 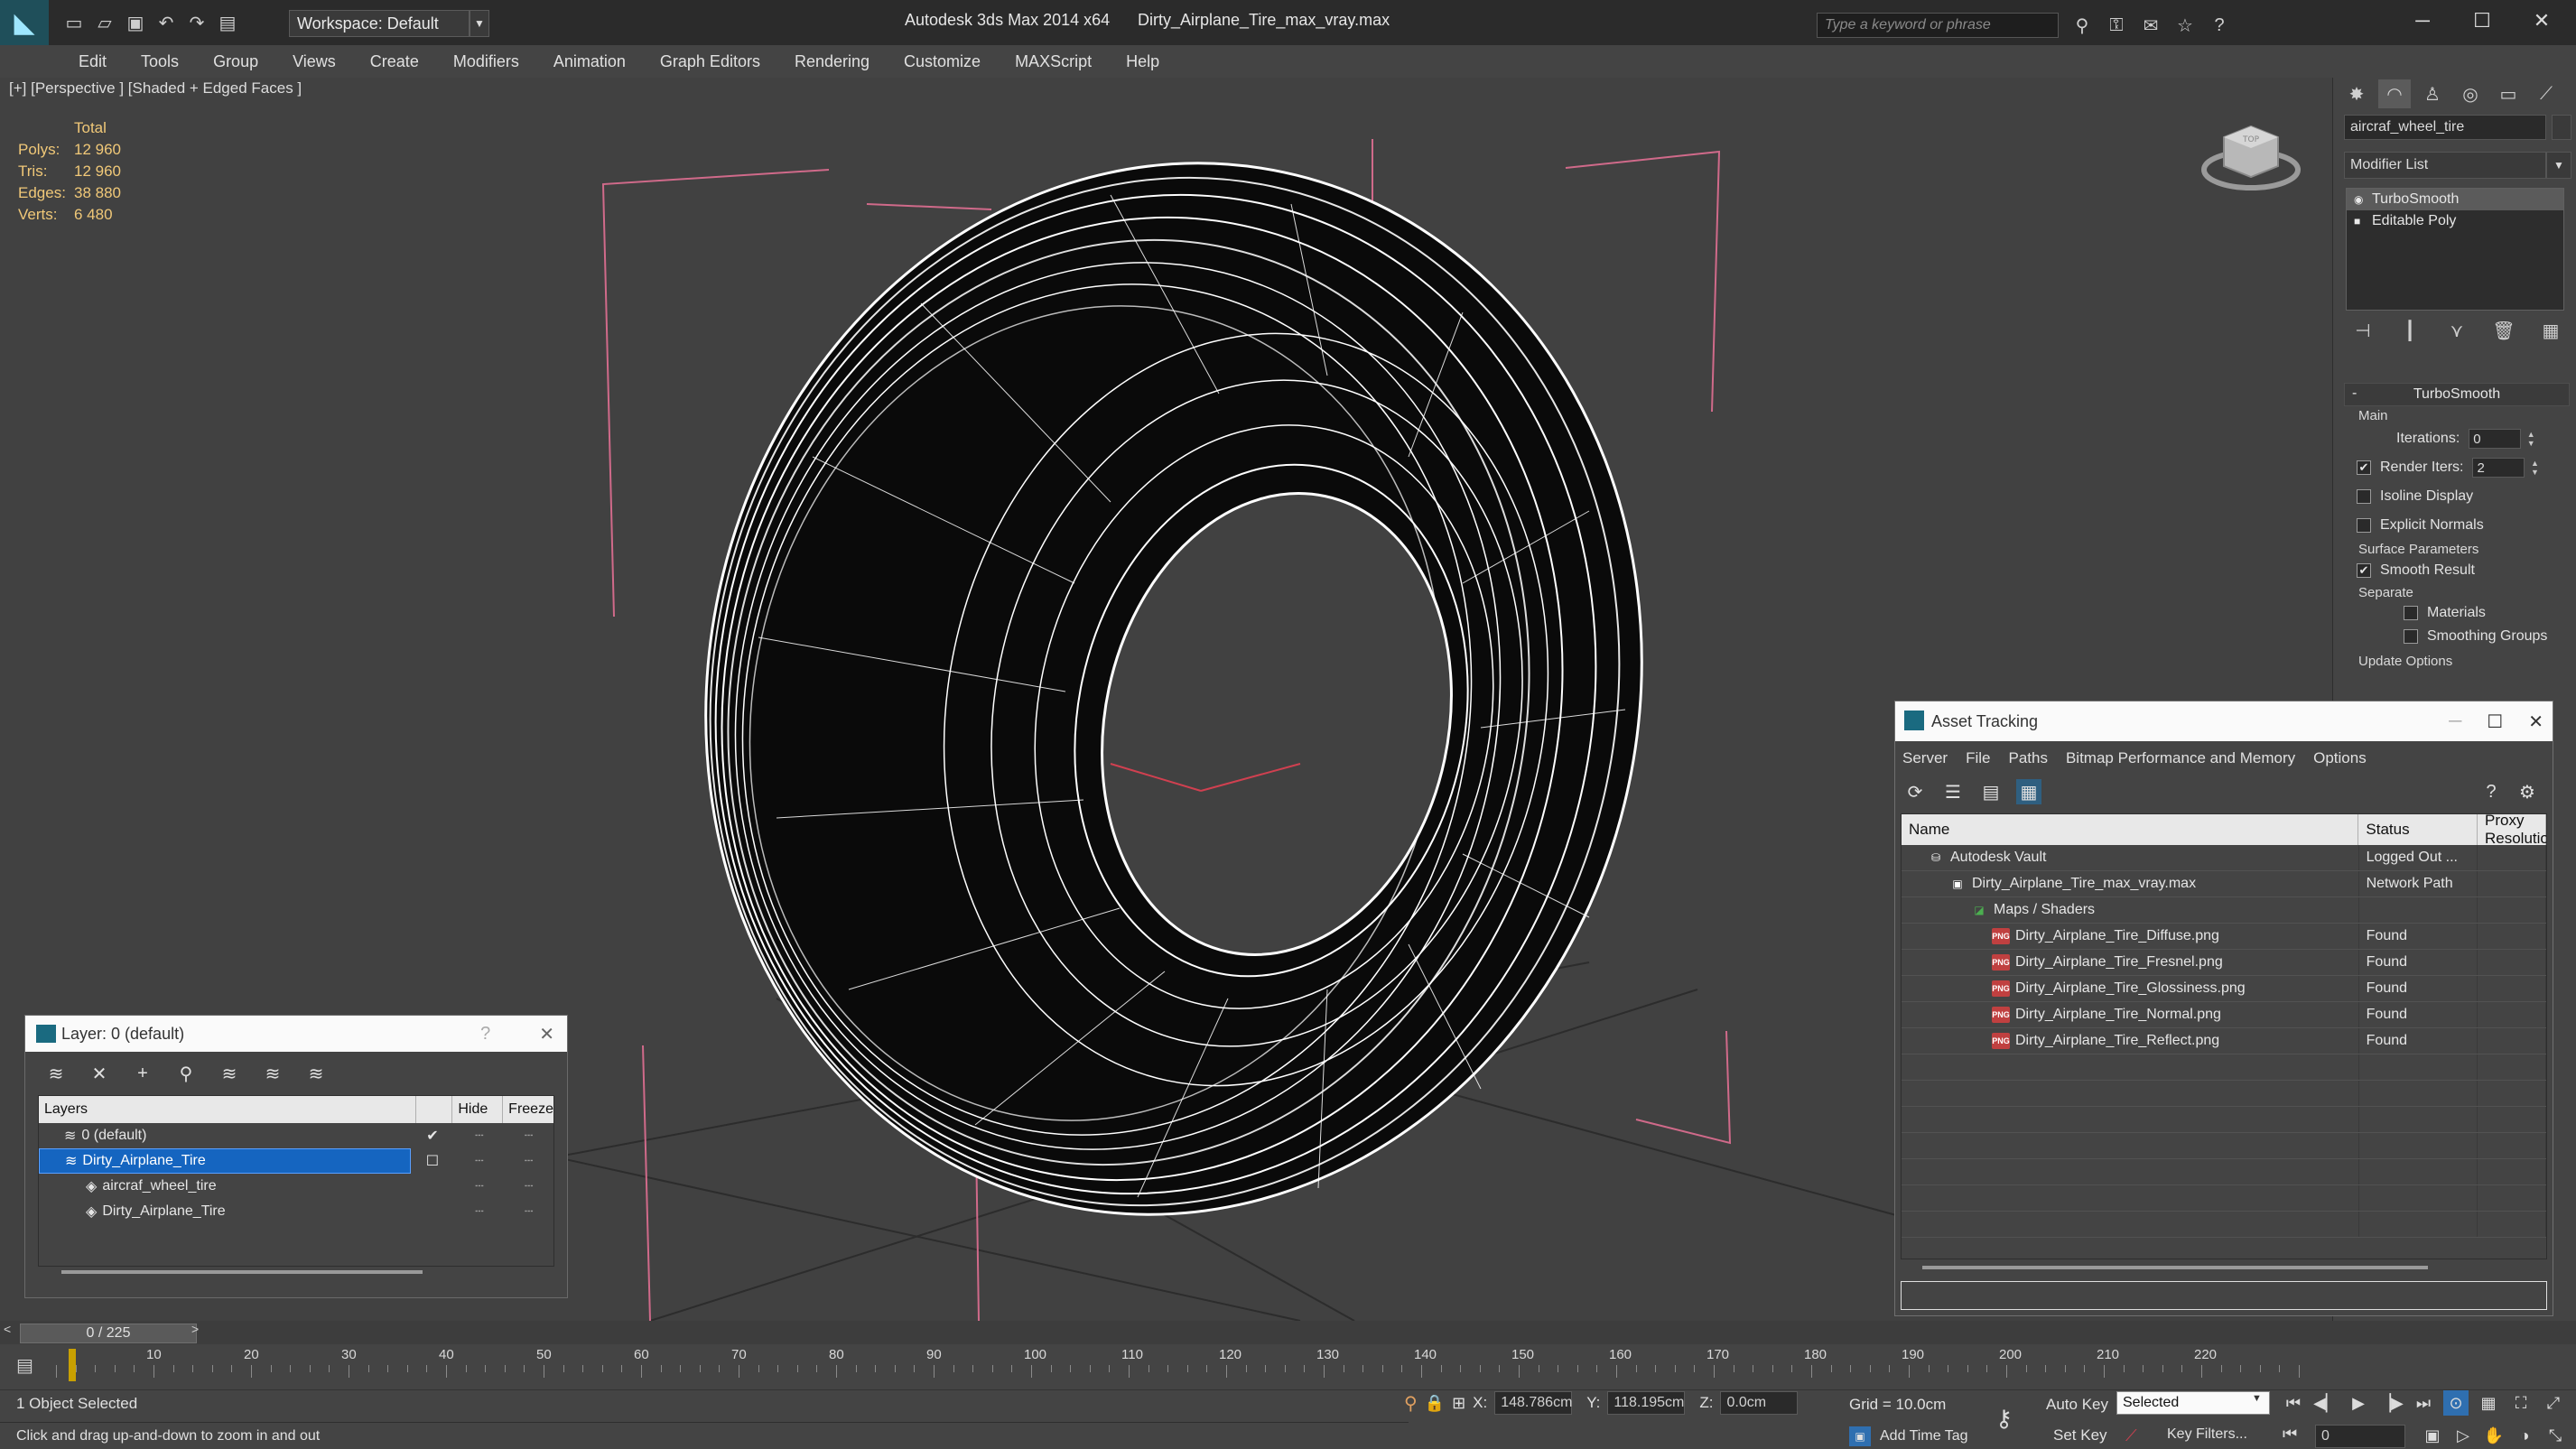 What do you see at coordinates (2488, 1403) in the screenshot?
I see `zoom-all-icon: ▦` at bounding box center [2488, 1403].